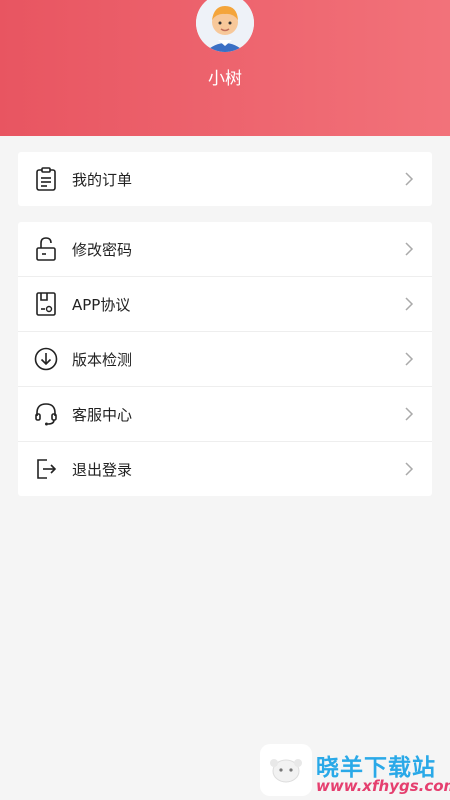 This screenshot has width=450, height=800. I want to click on username: 小树, so click(225, 79).